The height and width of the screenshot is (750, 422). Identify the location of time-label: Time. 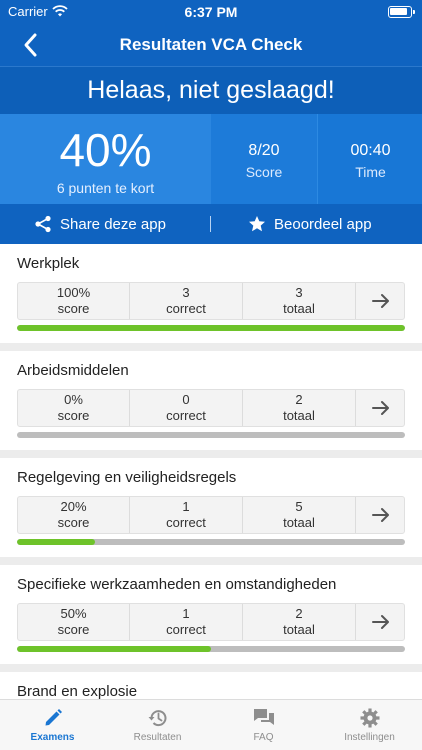
(370, 172).